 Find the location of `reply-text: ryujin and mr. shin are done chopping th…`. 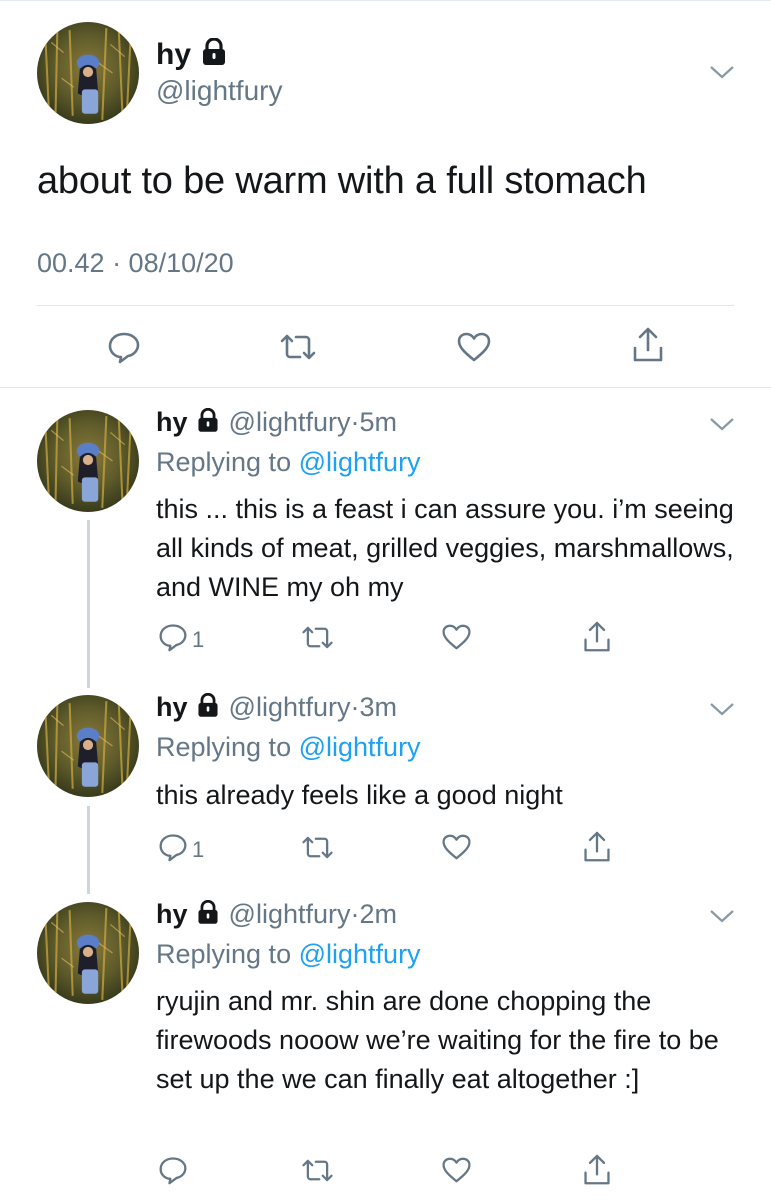

reply-text: ryujin and mr. shin are done chopping th… is located at coordinates (437, 1040).